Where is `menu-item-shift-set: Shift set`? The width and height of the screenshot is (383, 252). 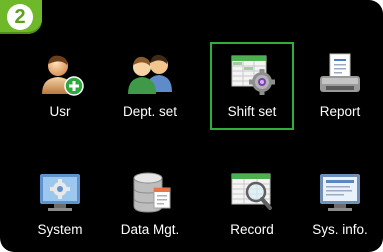
menu-item-shift-set: Shift set is located at coordinates (252, 86).